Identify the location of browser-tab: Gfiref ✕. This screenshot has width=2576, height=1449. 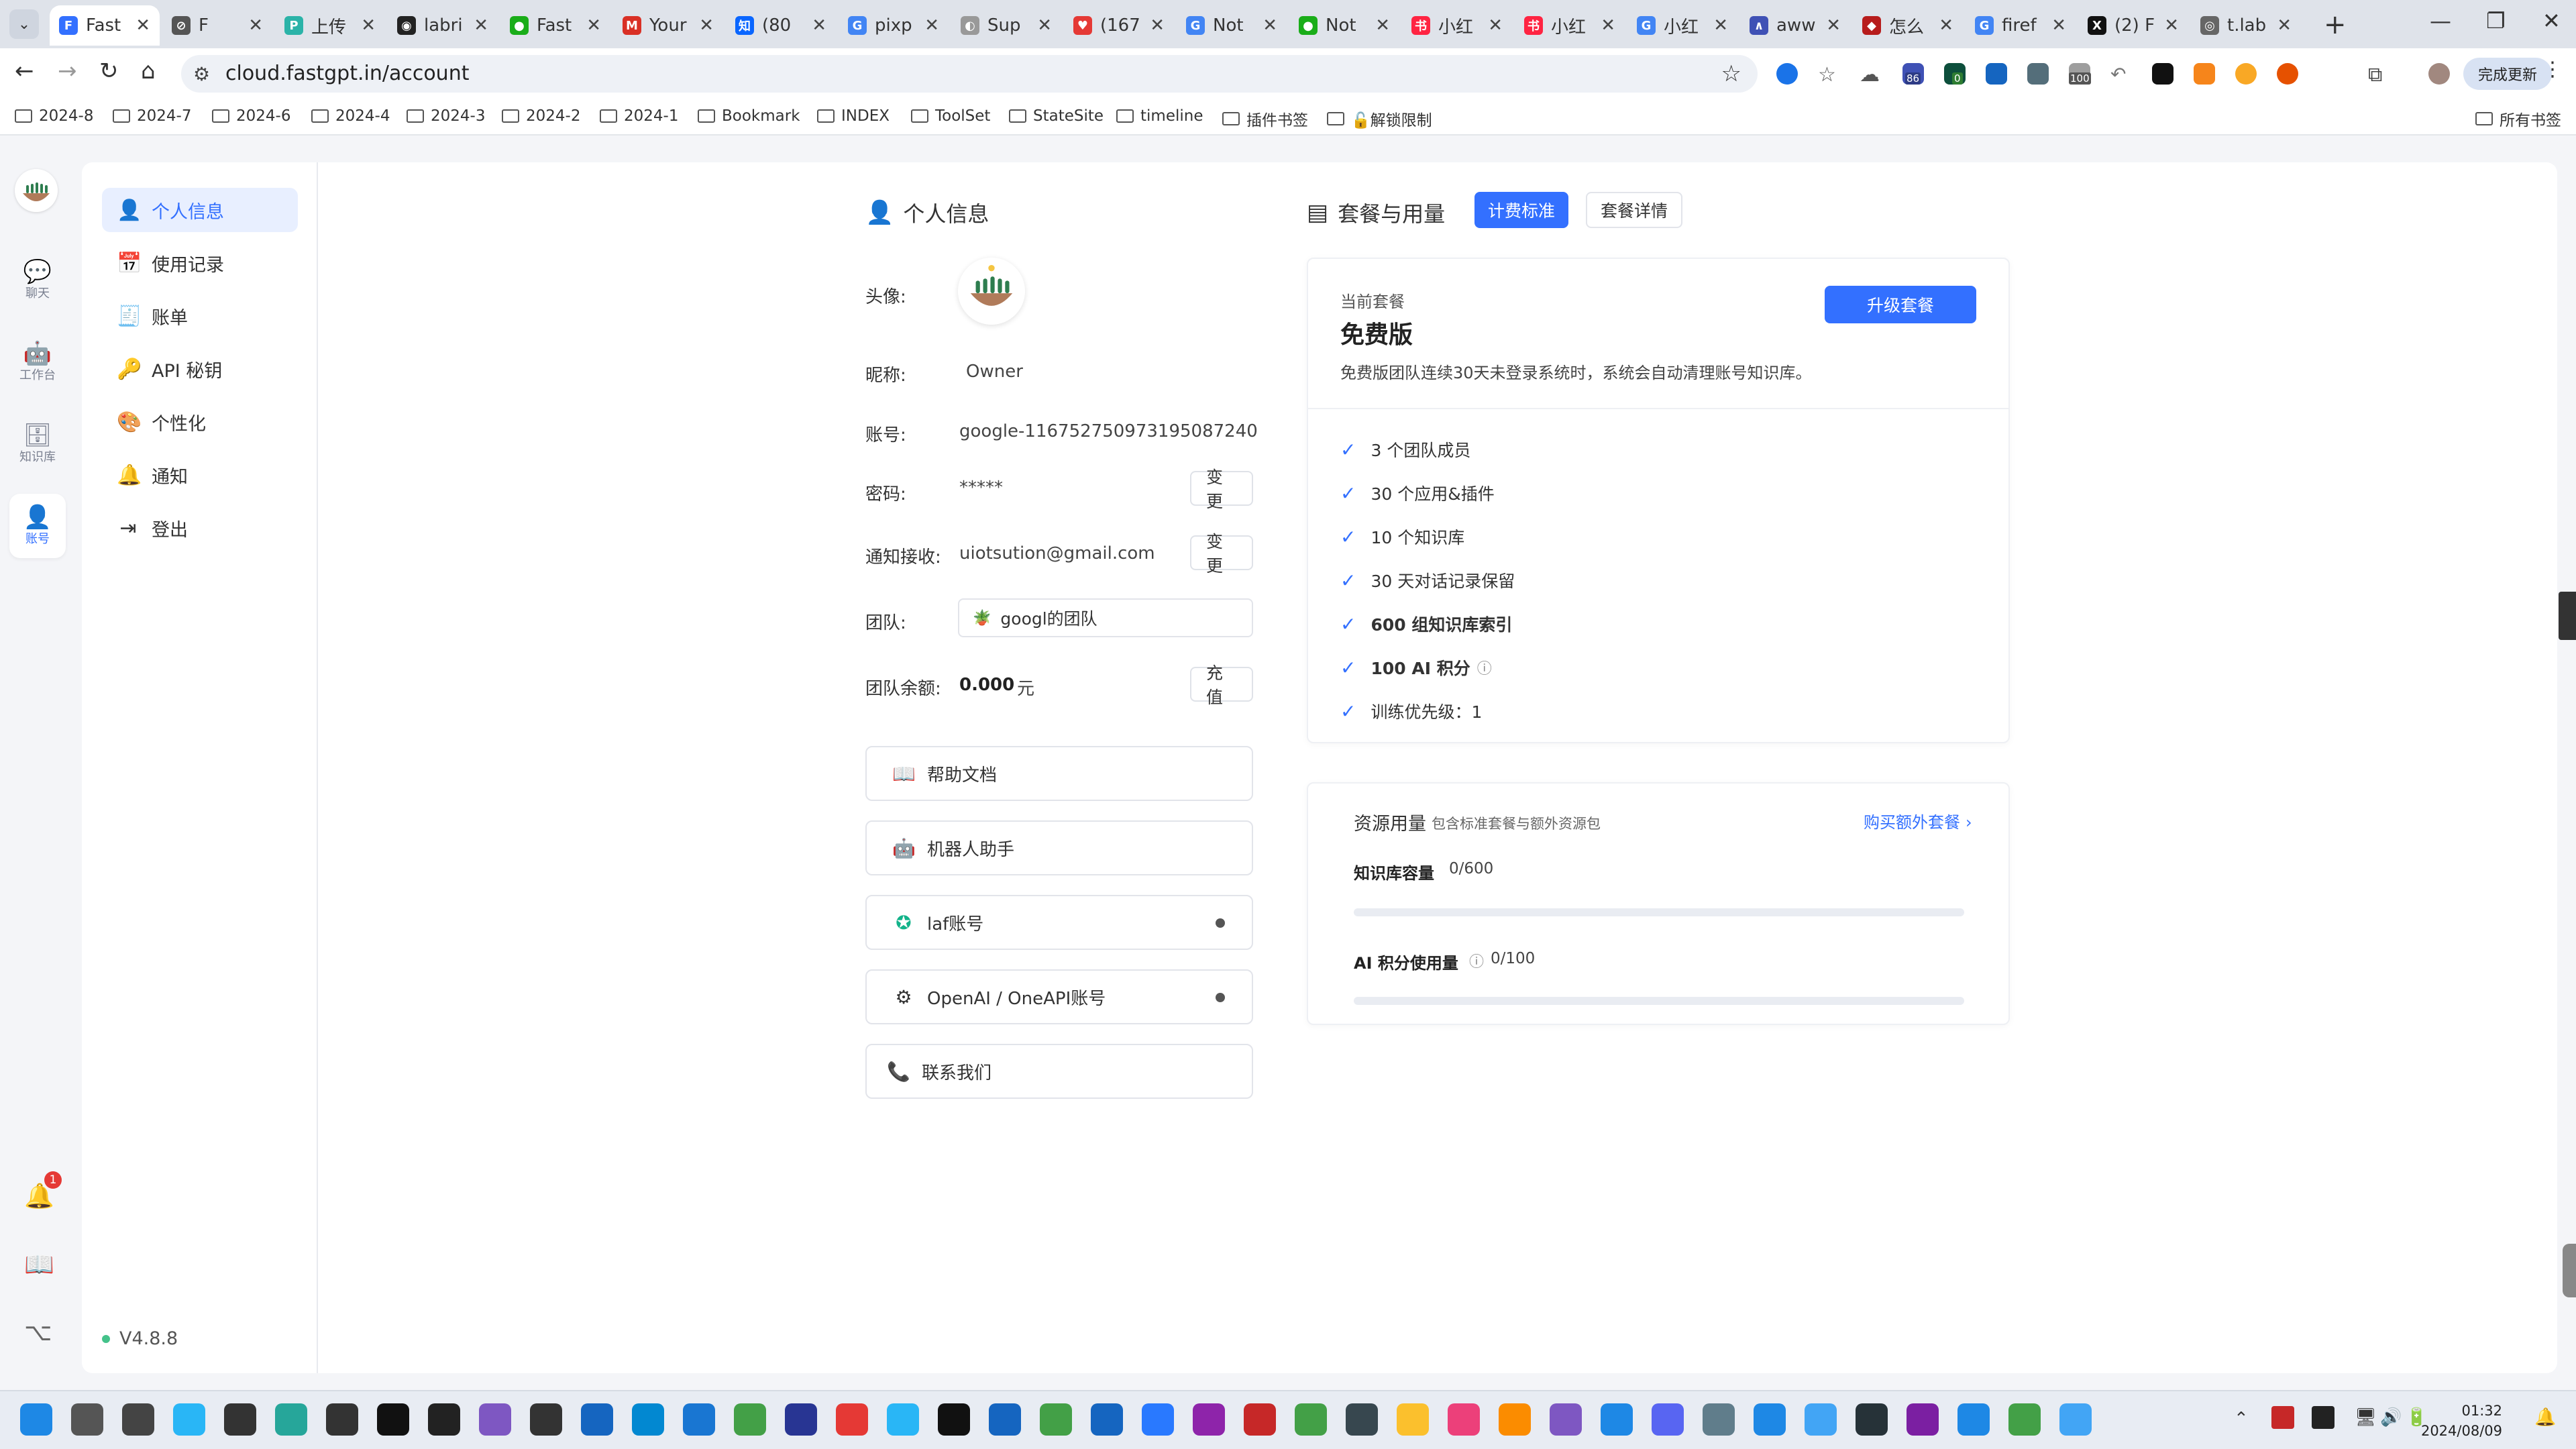
(2021, 25).